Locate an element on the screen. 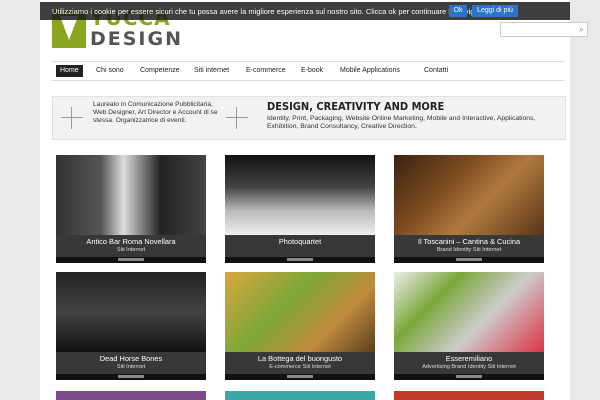 The image size is (600, 400). portfolio-caption: Photoquartet is located at coordinates (300, 246).